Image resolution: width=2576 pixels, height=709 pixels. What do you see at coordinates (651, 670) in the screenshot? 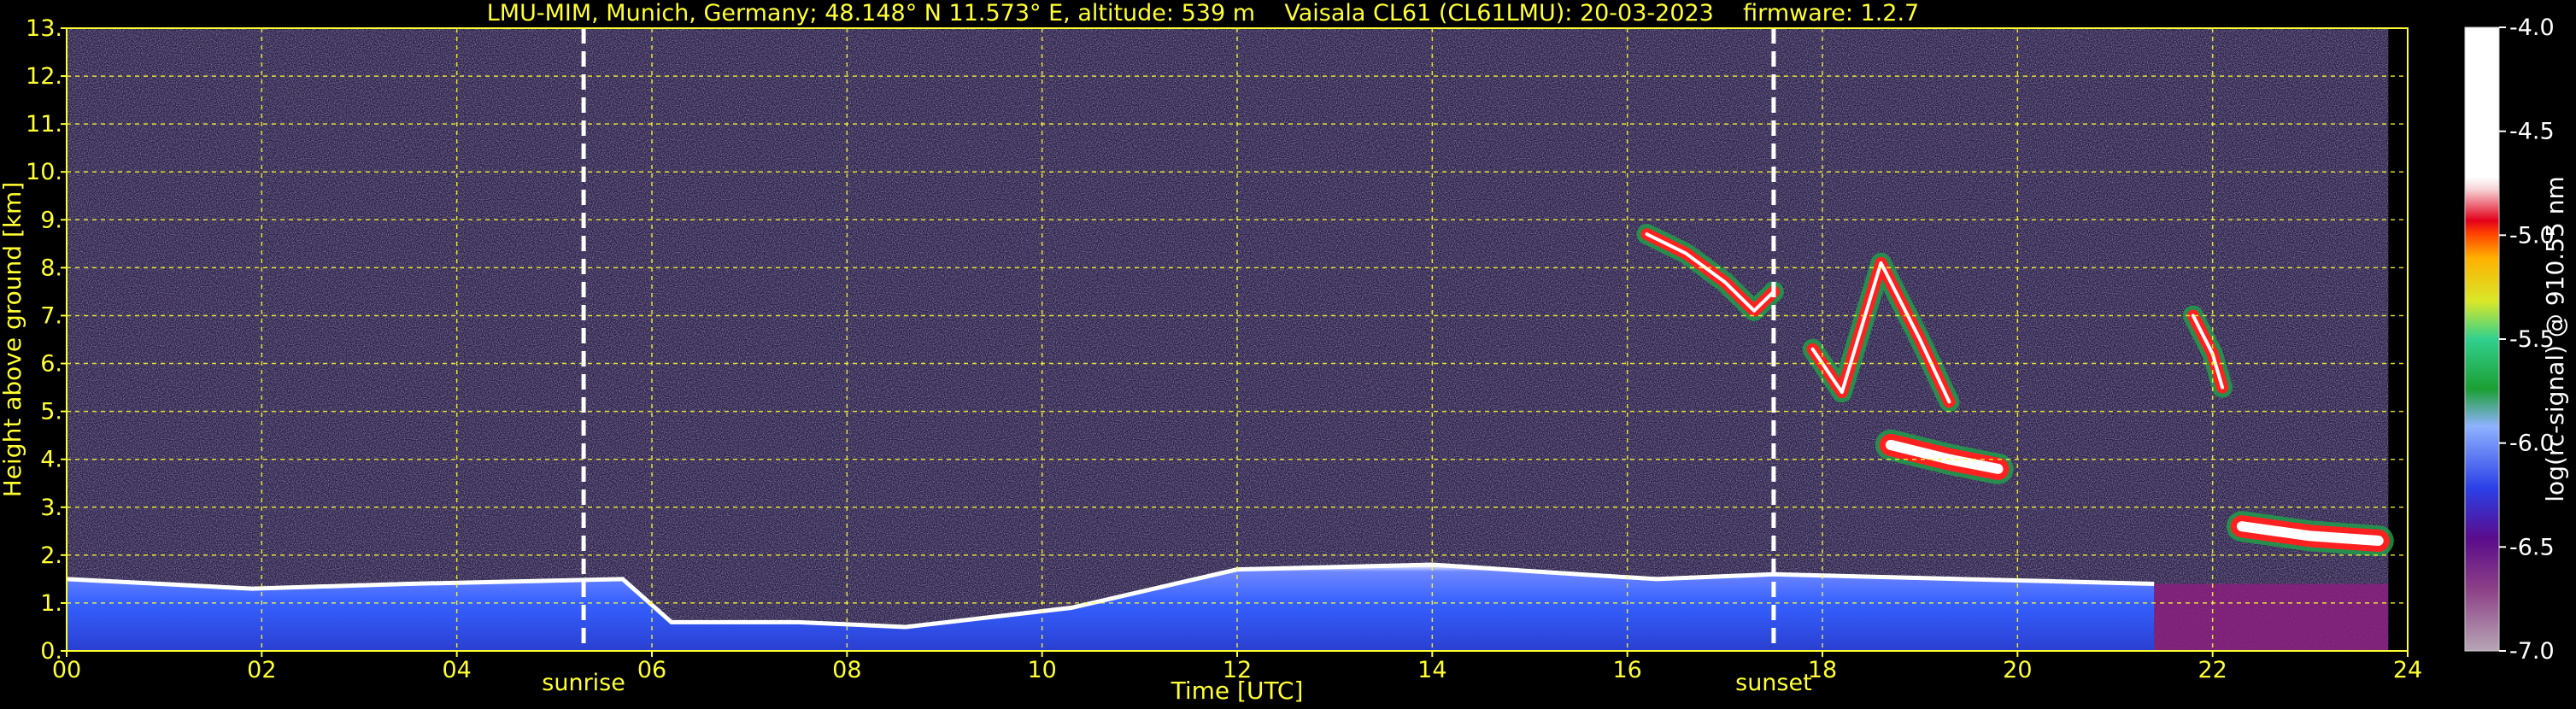
I see `x-tick-label: 06` at bounding box center [651, 670].